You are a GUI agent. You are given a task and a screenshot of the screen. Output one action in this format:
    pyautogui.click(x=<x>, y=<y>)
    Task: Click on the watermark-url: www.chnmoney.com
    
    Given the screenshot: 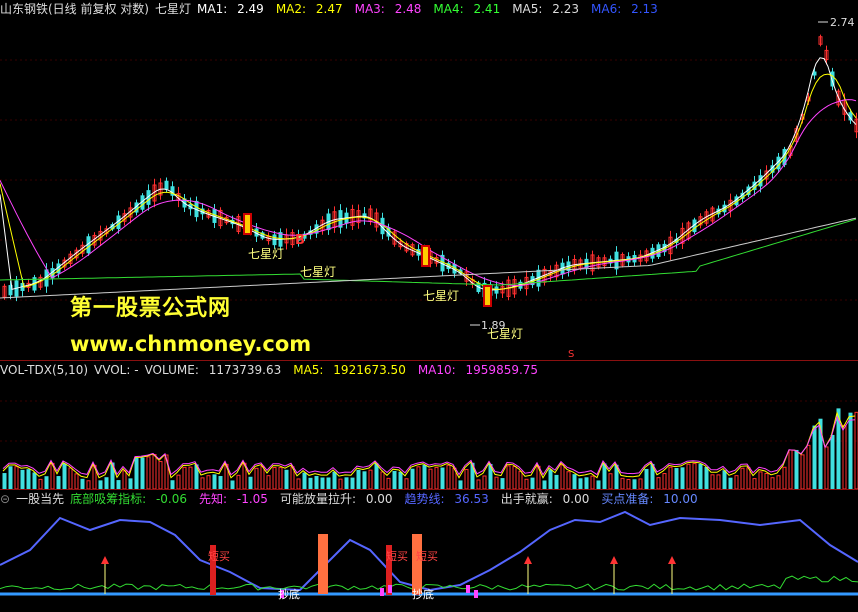 What is the action you would take?
    pyautogui.click(x=191, y=344)
    